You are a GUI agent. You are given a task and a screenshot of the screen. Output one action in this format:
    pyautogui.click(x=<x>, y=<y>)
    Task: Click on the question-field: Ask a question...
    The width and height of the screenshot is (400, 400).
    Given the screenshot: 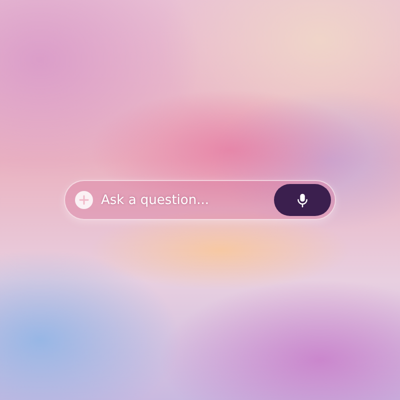 What is the action you would take?
    pyautogui.click(x=200, y=200)
    